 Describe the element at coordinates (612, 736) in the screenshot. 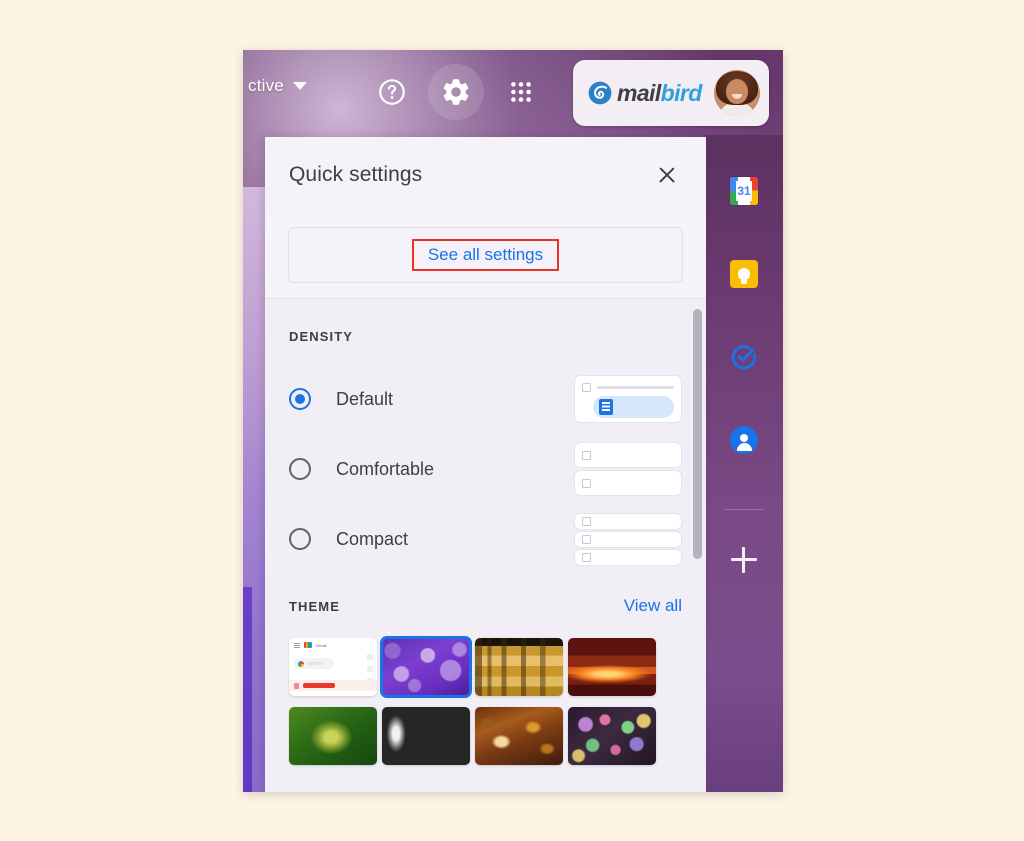

I see `theme-thumb-colorful-beads` at that location.